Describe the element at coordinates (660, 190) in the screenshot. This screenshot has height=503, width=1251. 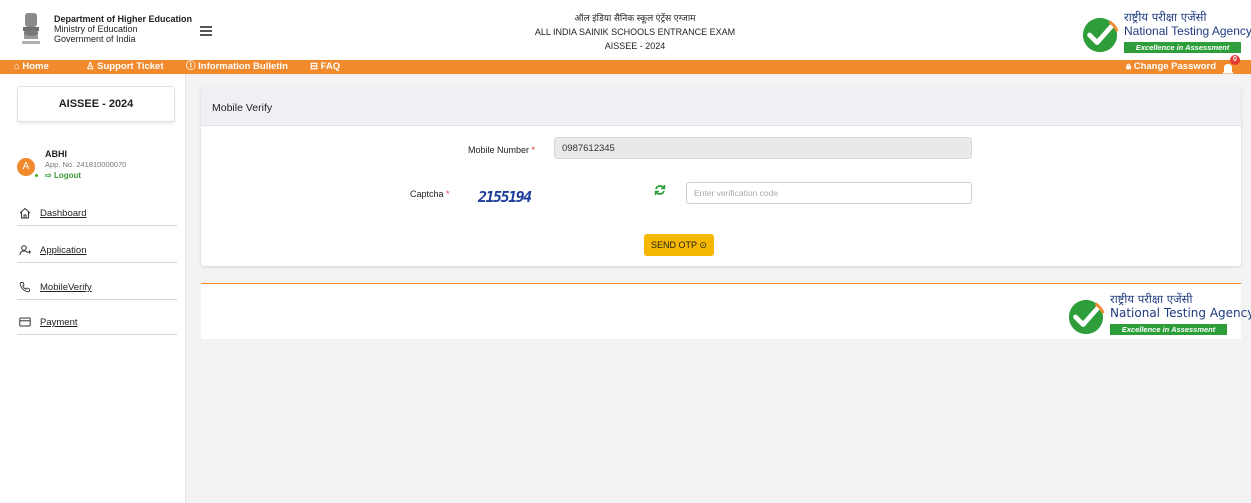
I see `refresh-captcha-icon` at that location.